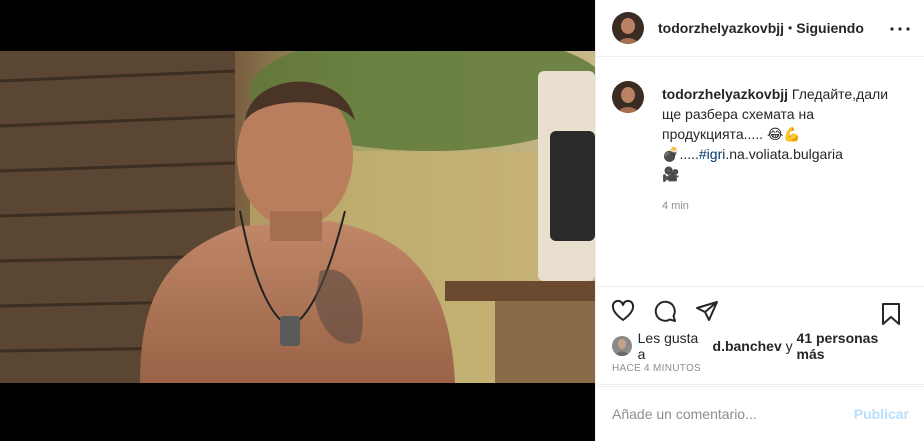 The height and width of the screenshot is (441, 924). I want to click on follow-status-button: Siguiendo, so click(830, 28).